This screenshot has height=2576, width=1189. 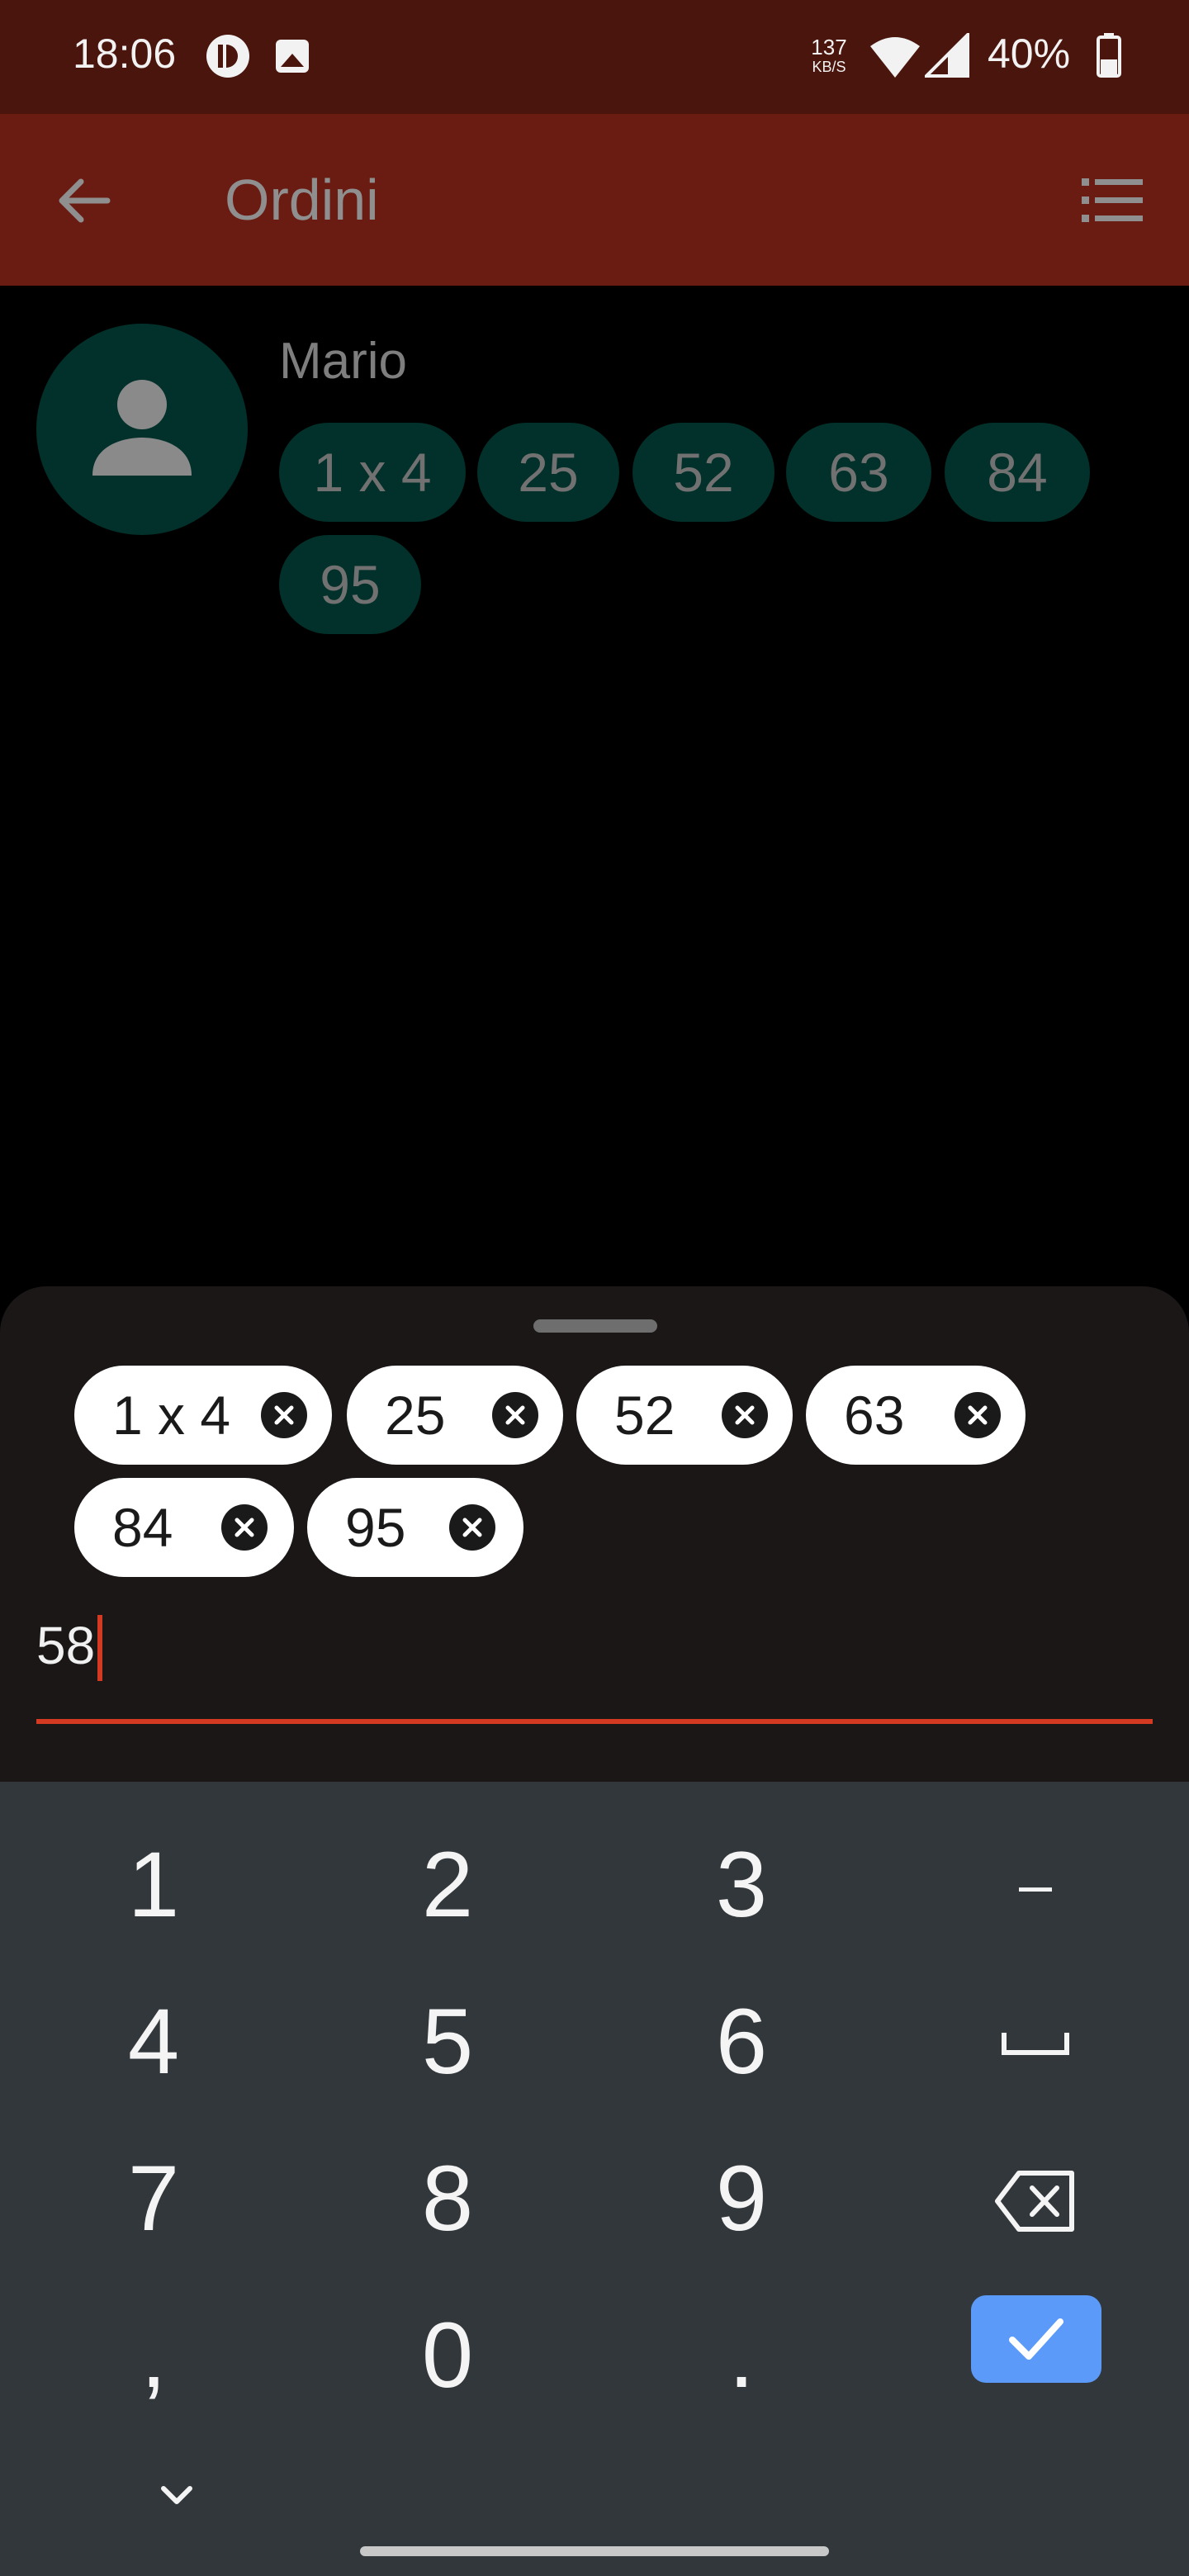 I want to click on person-icon, so click(x=142, y=428).